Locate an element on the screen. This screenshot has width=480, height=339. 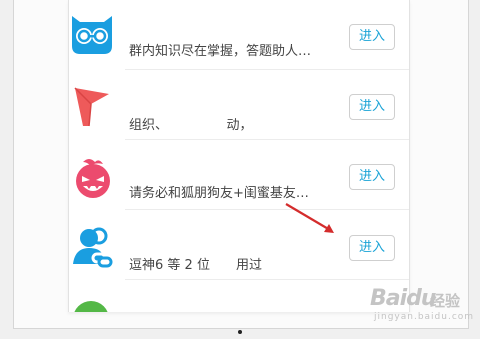
list-item is located at coordinates (239, 296).